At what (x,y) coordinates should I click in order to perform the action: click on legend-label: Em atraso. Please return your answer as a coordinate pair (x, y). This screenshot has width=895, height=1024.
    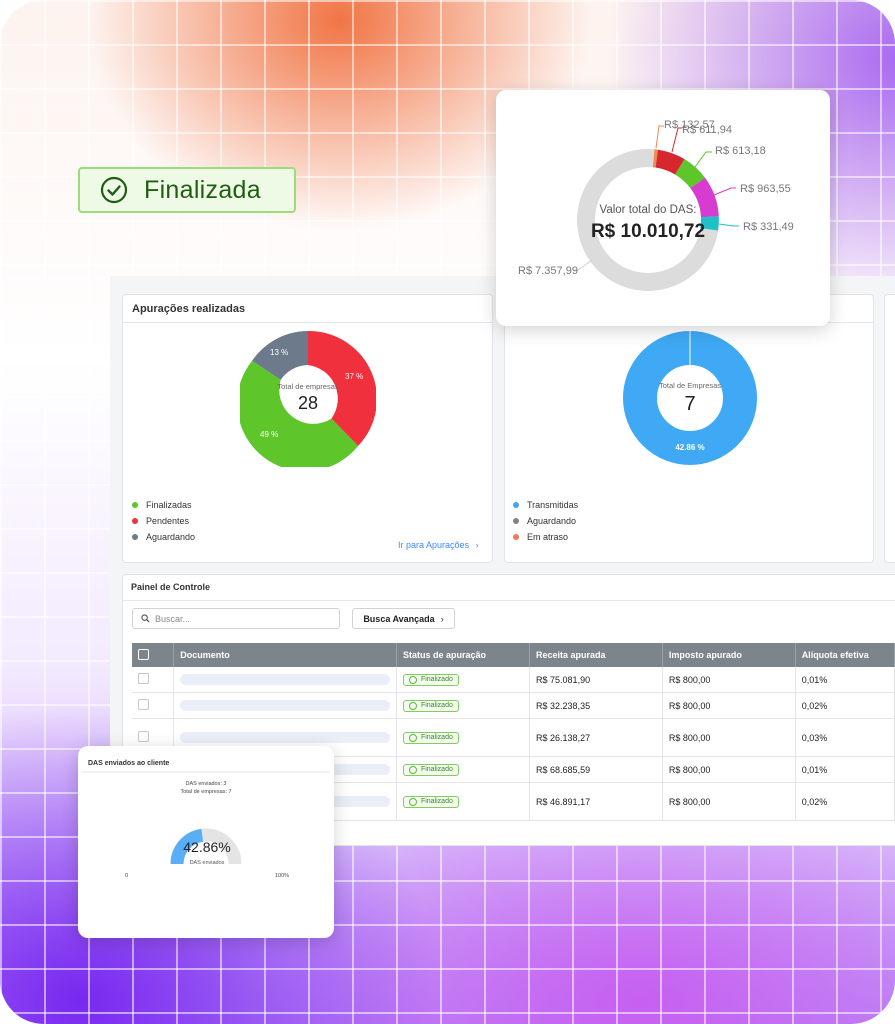
    Looking at the image, I should click on (548, 537).